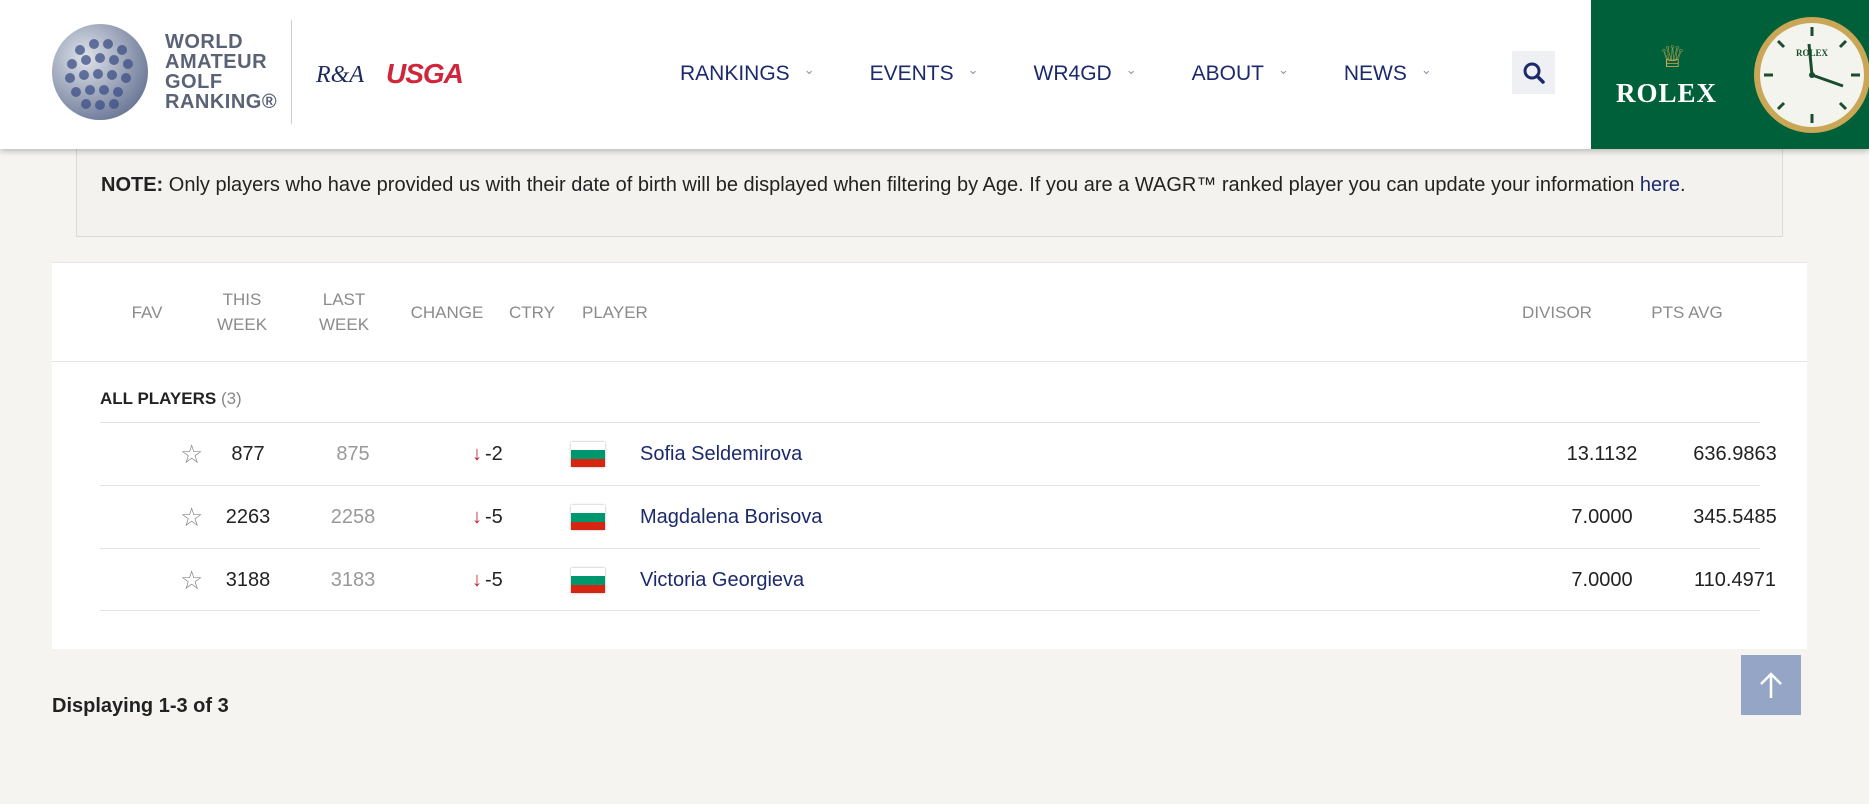  Describe the element at coordinates (1735, 454) in the screenshot. I see `pts-avg-value: 636.9863` at that location.